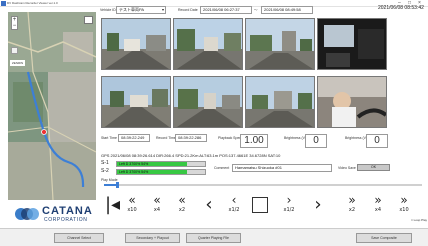 The height and width of the screenshot is (246, 428). I want to click on rewind-x10-label: x10, so click(132, 210).